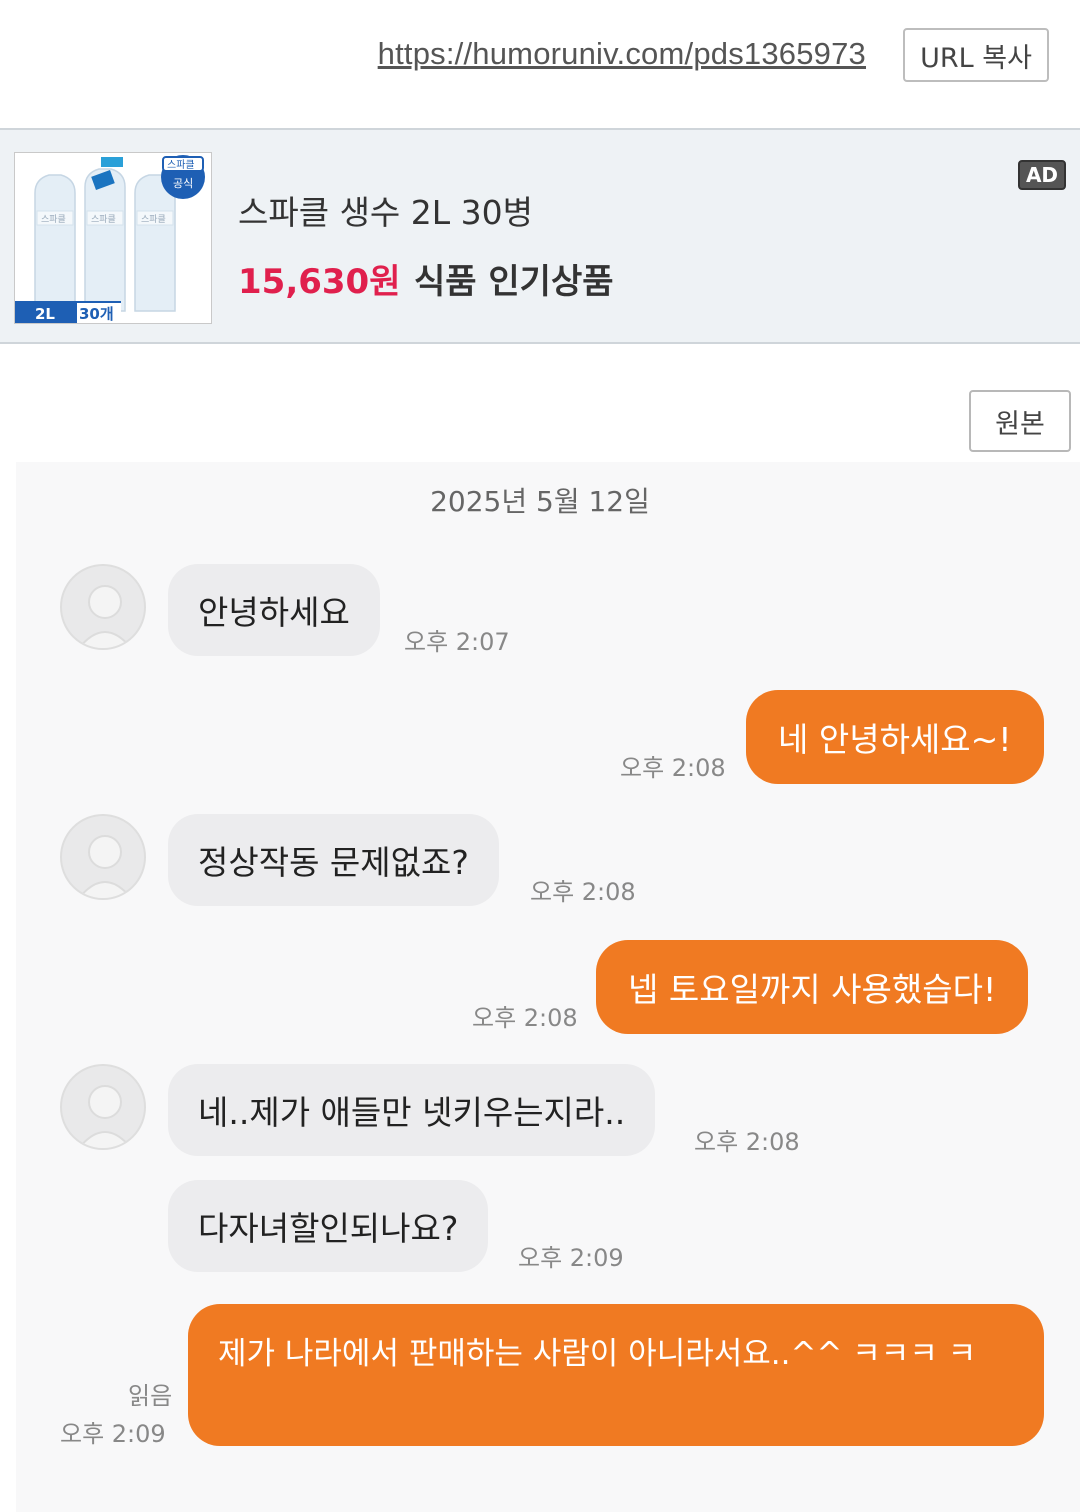  I want to click on ad-product-image: 스파클 스파클 스파클 스파클 공식 2L 30개, so click(113, 238).